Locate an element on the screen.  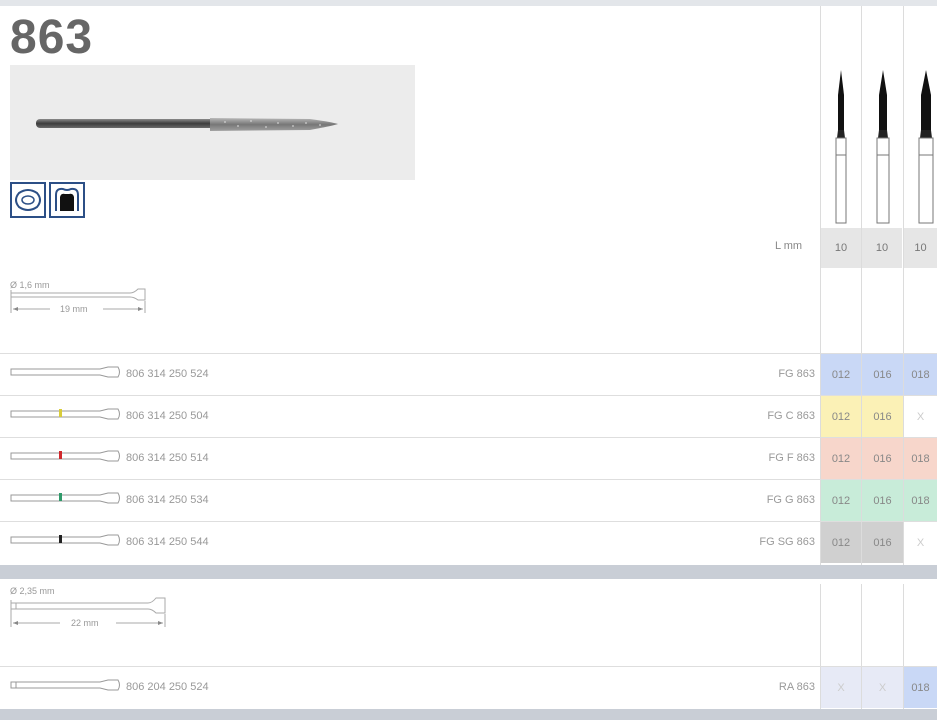
product-ref: FG 863 is located at coordinates (796, 374).